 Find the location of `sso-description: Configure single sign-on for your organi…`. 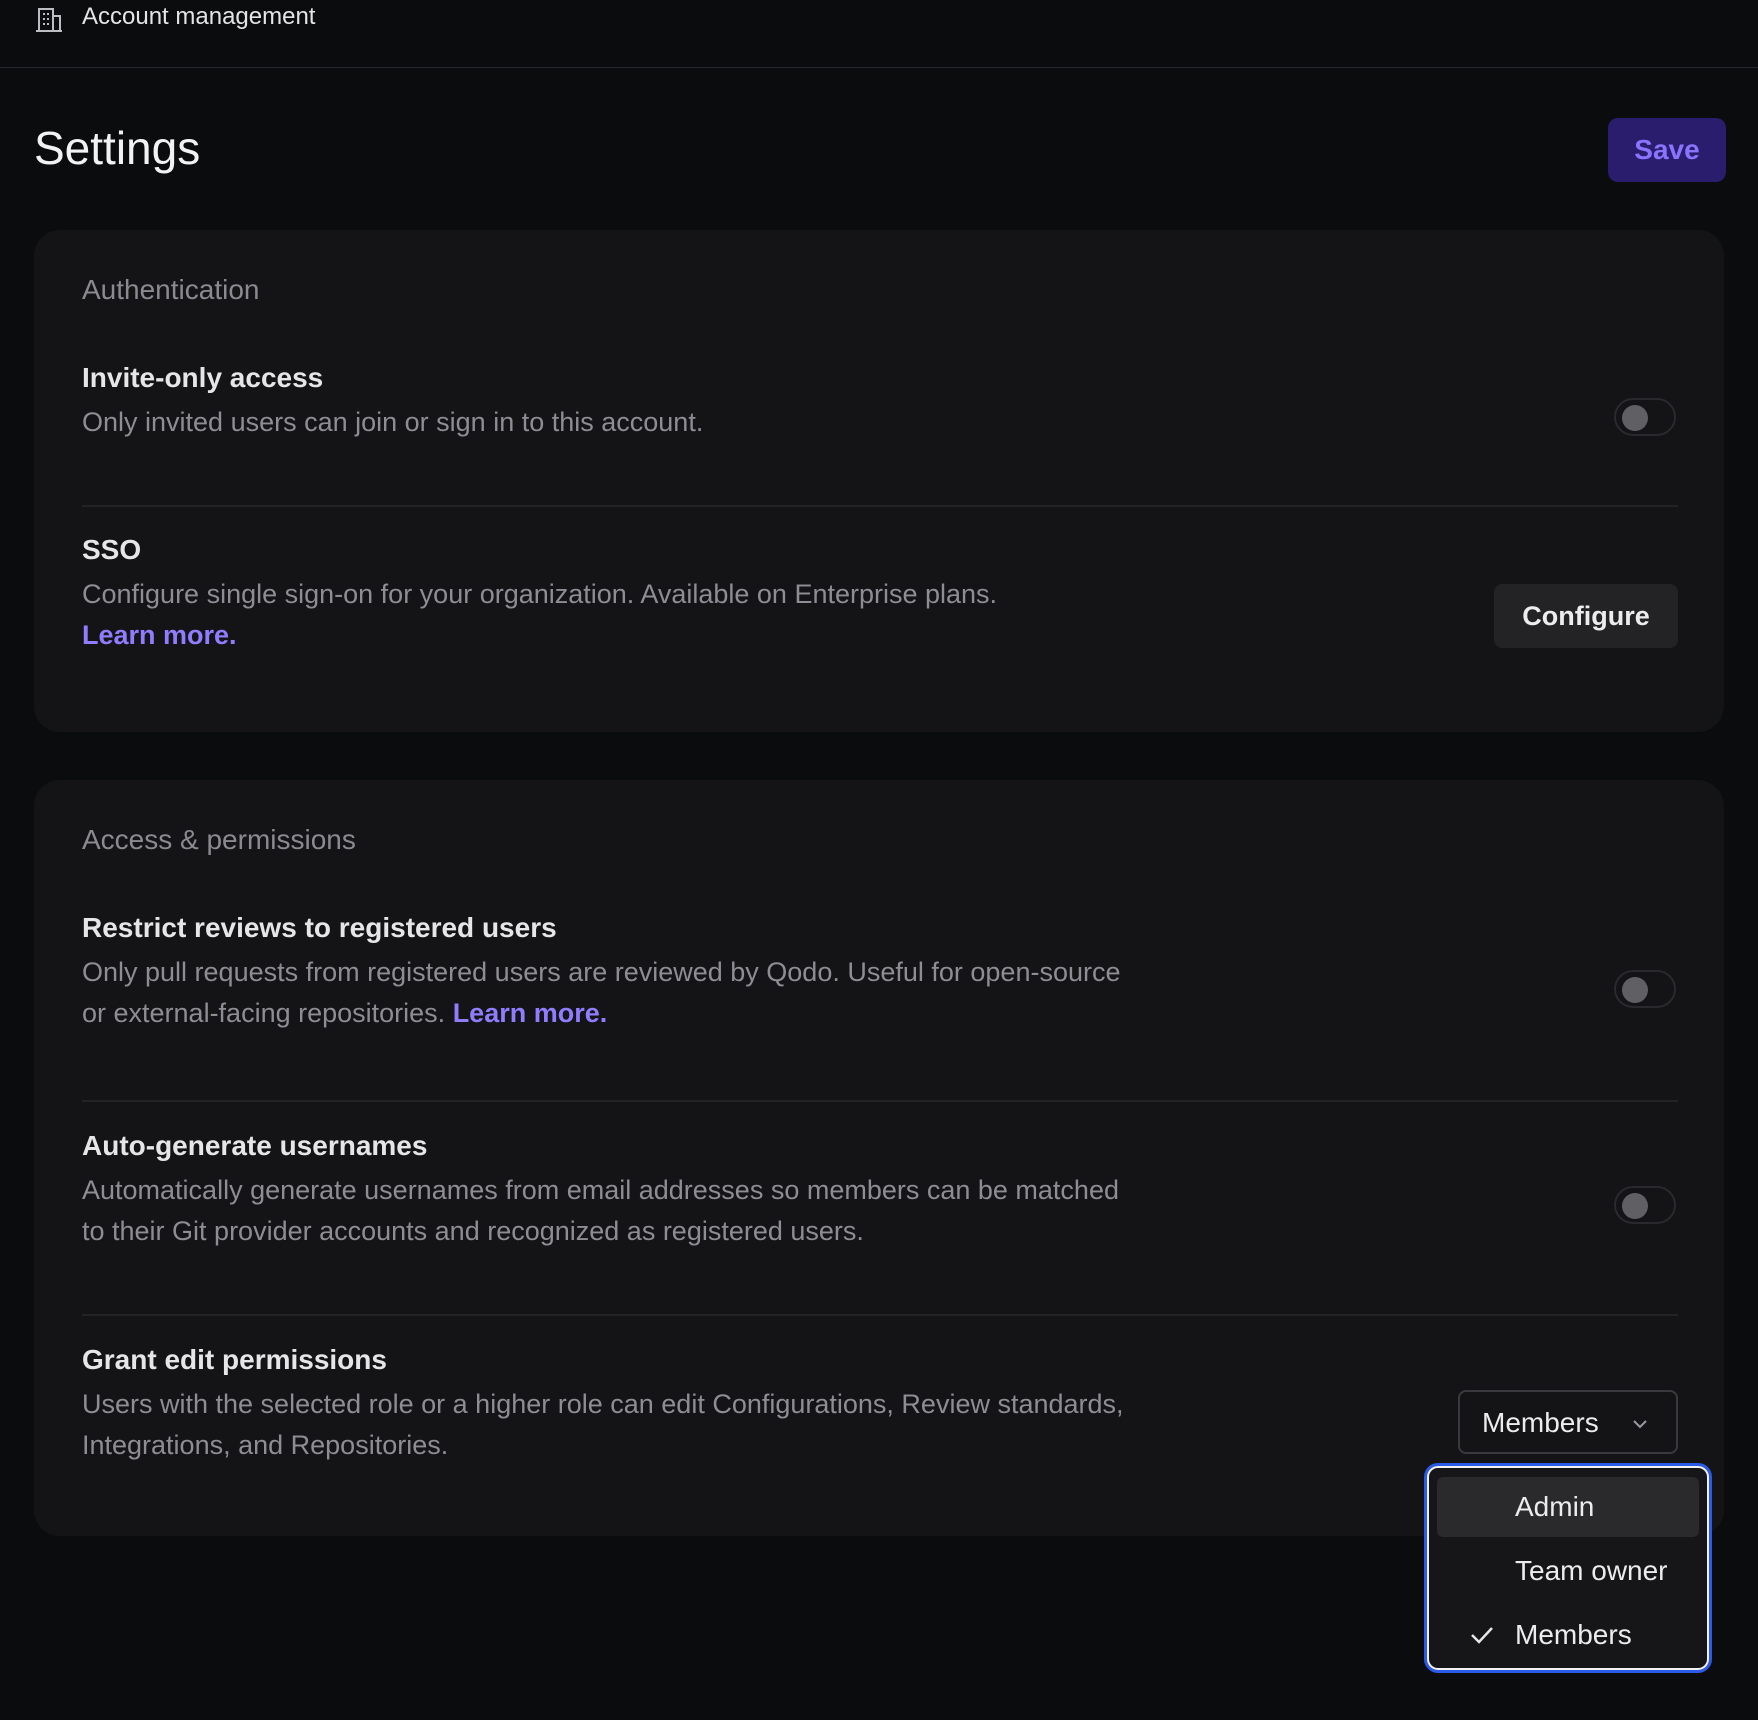

sso-description: Configure single sign-on for your organi… is located at coordinates (682, 615).